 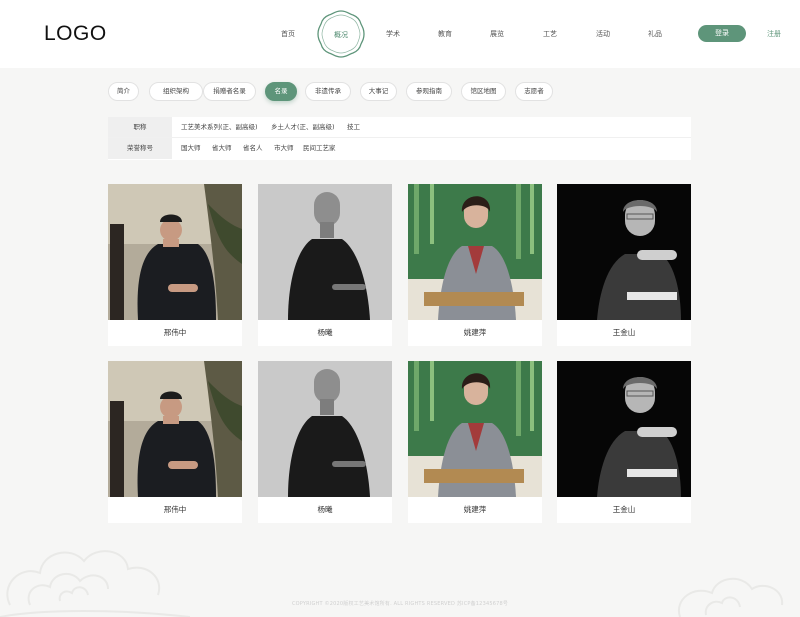 What do you see at coordinates (393, 34) in the screenshot?
I see `nav-item-academic: 学术` at bounding box center [393, 34].